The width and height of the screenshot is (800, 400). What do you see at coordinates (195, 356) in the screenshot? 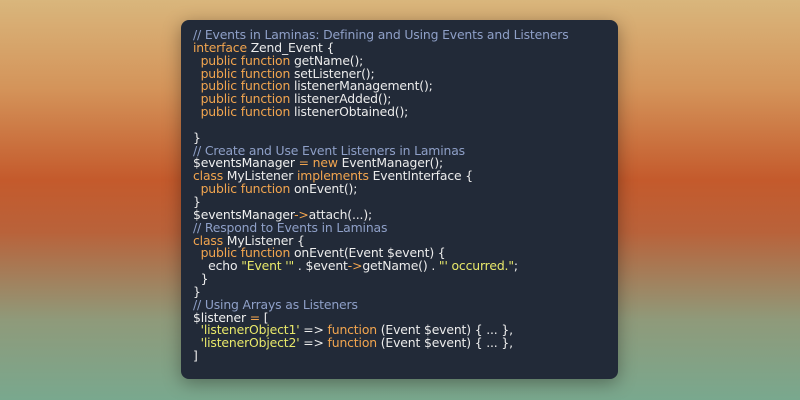
I see `code-token-plain: ]` at bounding box center [195, 356].